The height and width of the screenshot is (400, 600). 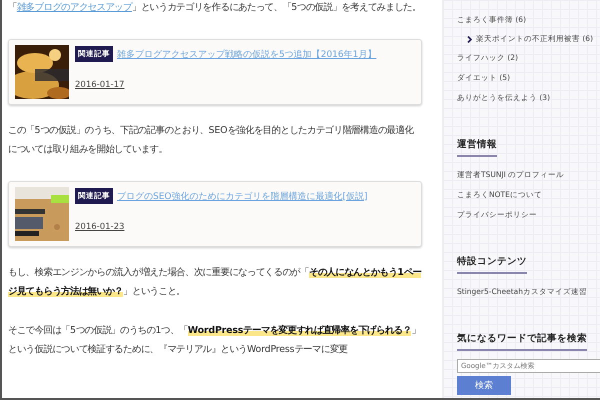 What do you see at coordinates (469, 39) in the screenshot?
I see `chevron-icon` at bounding box center [469, 39].